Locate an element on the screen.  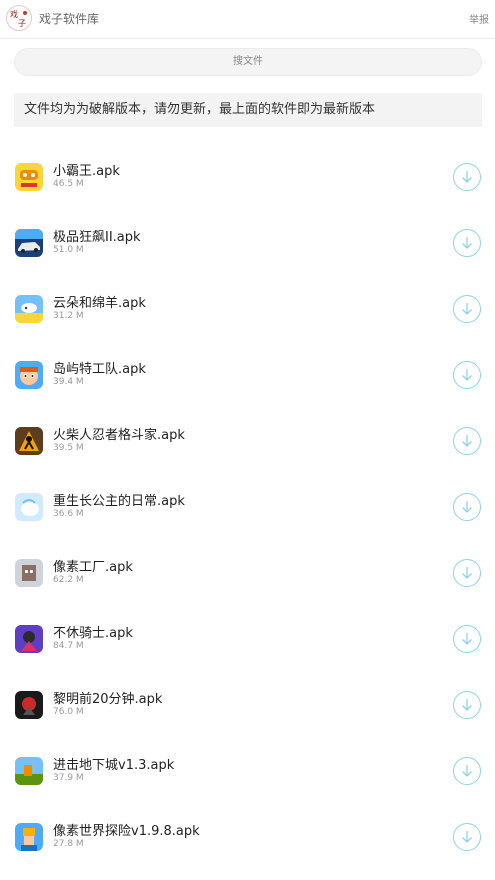
file-size: 36.6 M is located at coordinates (68, 514).